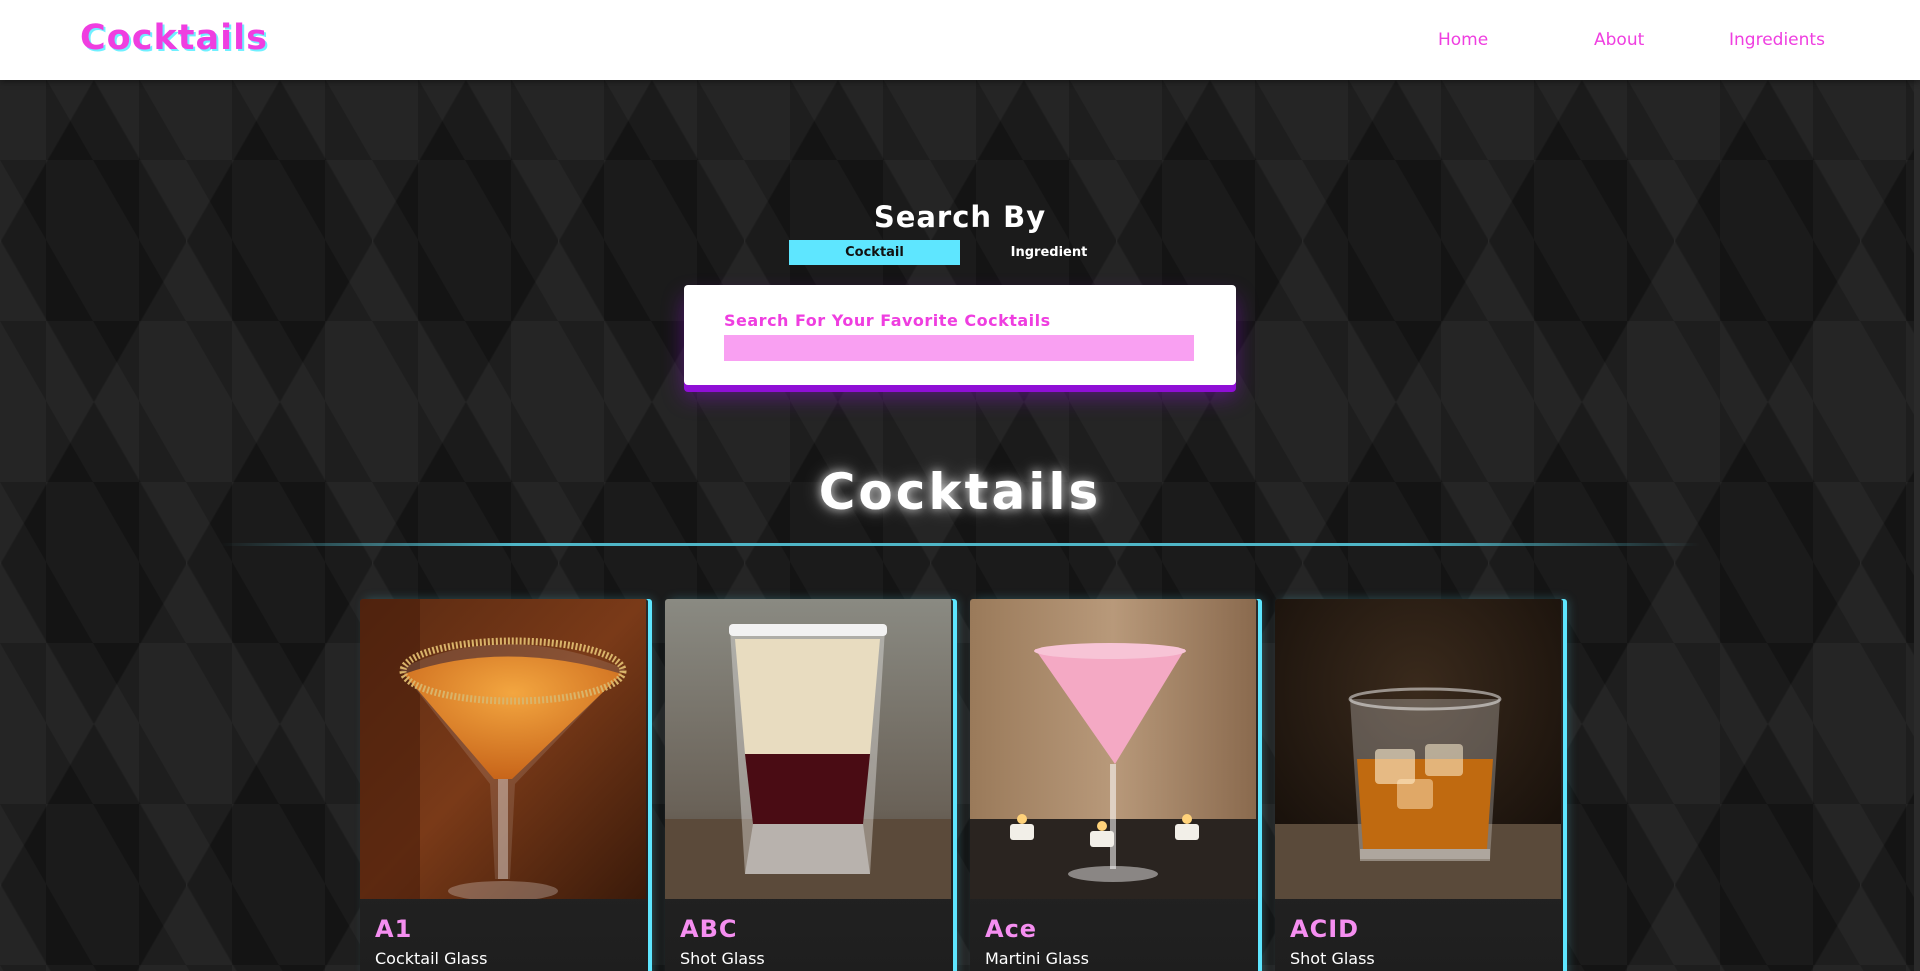  What do you see at coordinates (709, 929) in the screenshot?
I see `cocktail-name: ABC` at bounding box center [709, 929].